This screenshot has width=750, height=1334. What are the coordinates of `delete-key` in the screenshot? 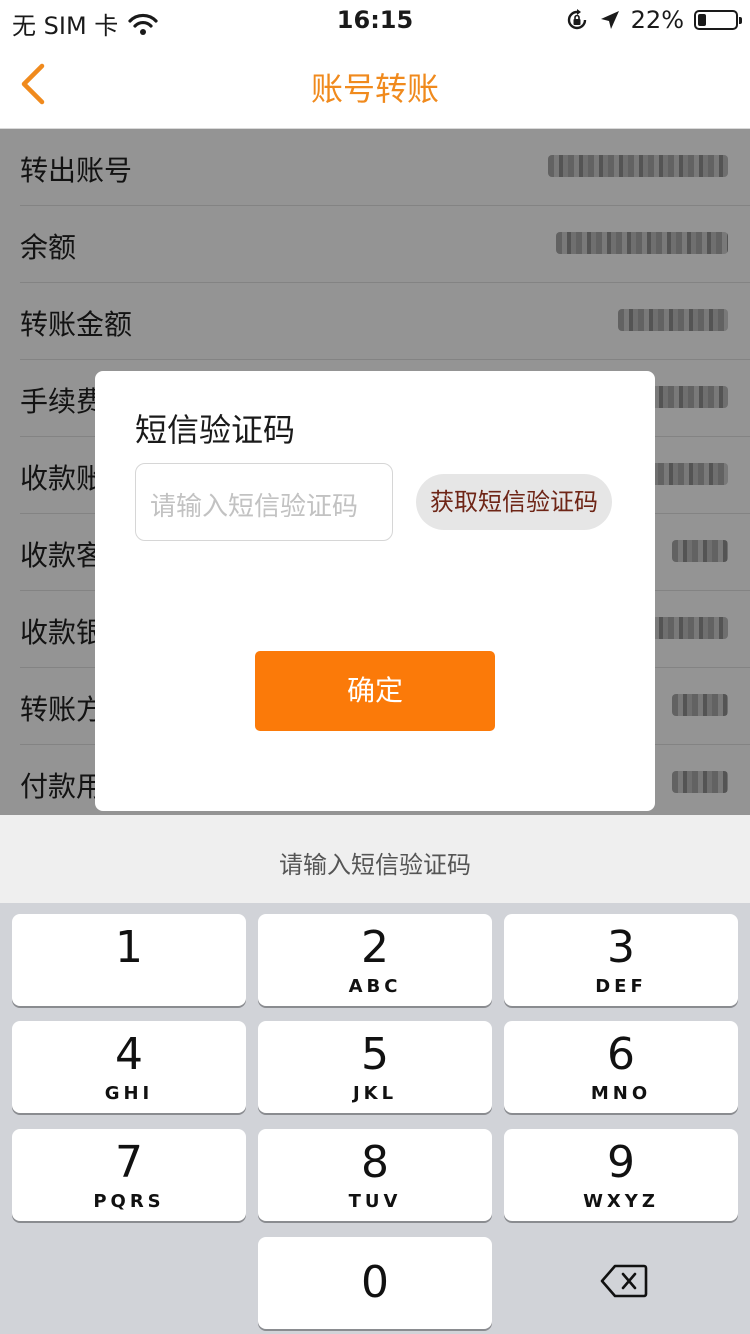 It's located at (625, 1283).